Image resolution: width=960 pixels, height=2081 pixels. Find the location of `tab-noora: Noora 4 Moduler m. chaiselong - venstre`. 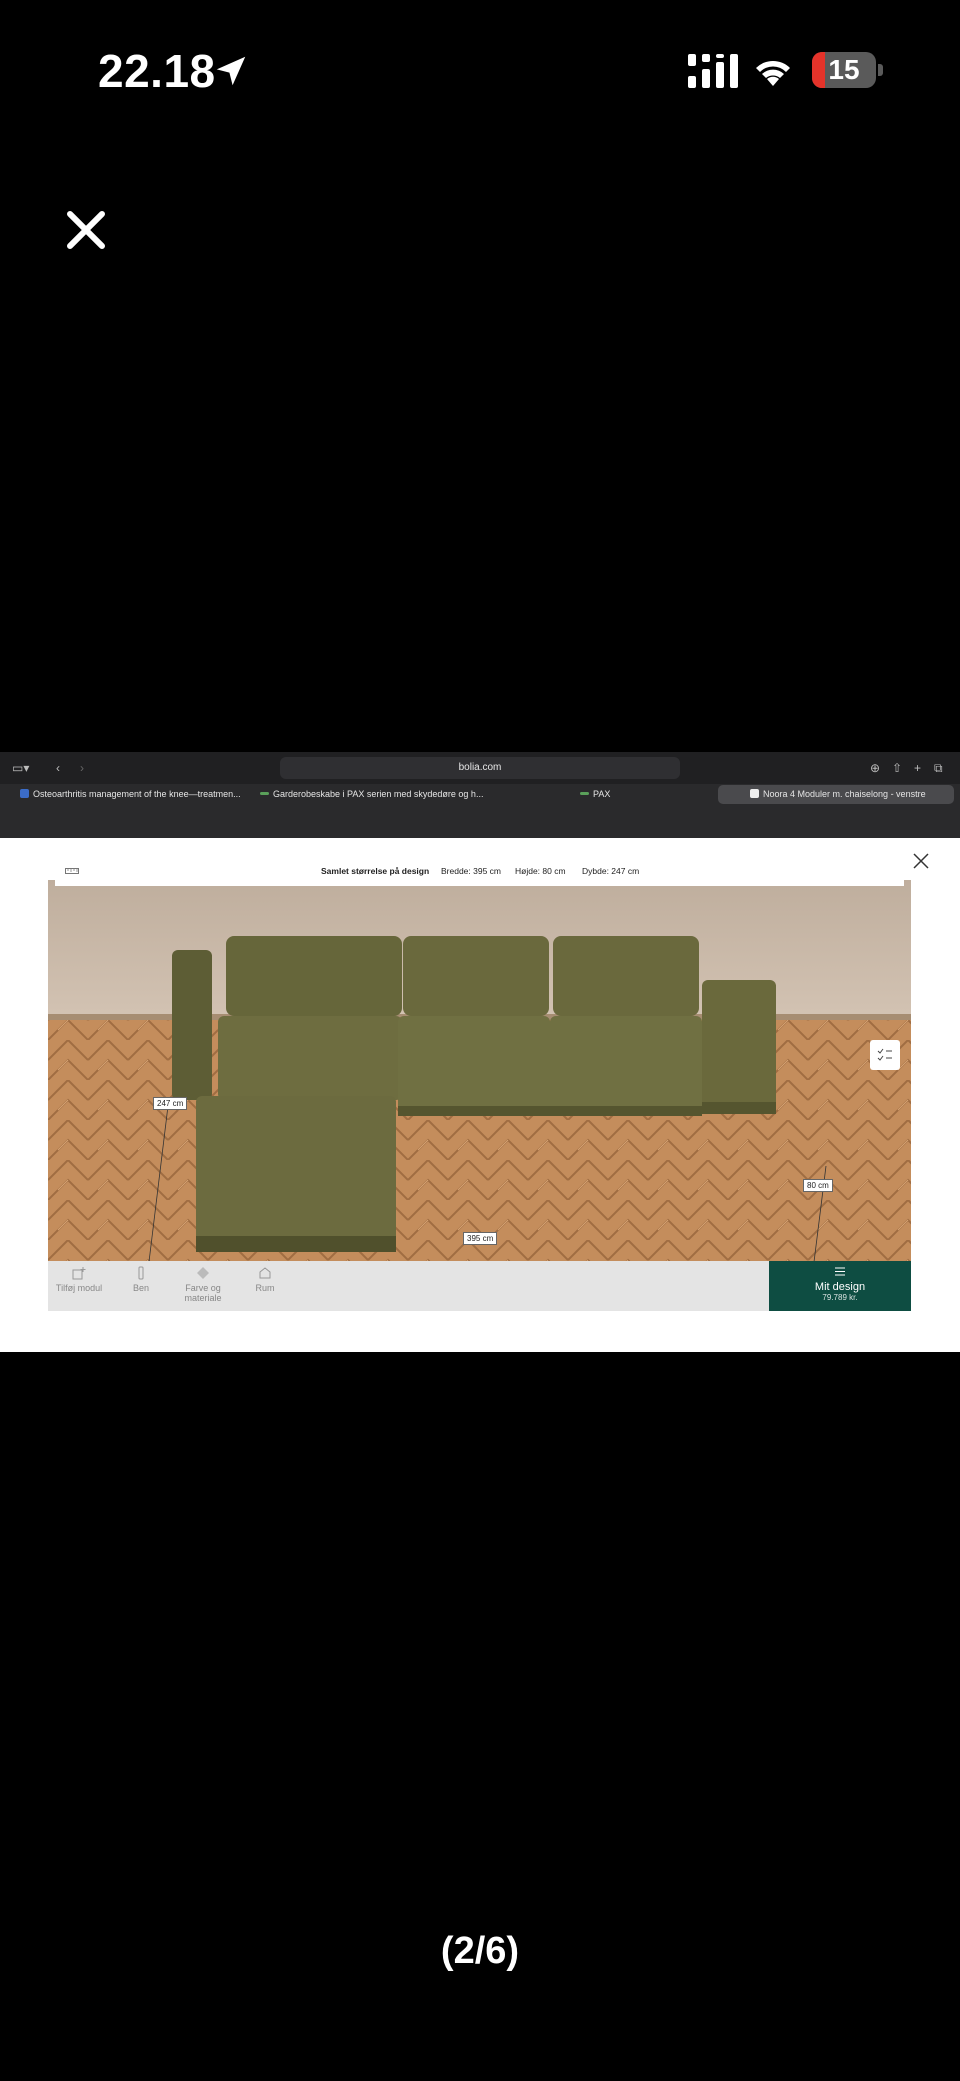

tab-noora: Noora 4 Moduler m. chaiselong - venstre is located at coordinates (836, 794).